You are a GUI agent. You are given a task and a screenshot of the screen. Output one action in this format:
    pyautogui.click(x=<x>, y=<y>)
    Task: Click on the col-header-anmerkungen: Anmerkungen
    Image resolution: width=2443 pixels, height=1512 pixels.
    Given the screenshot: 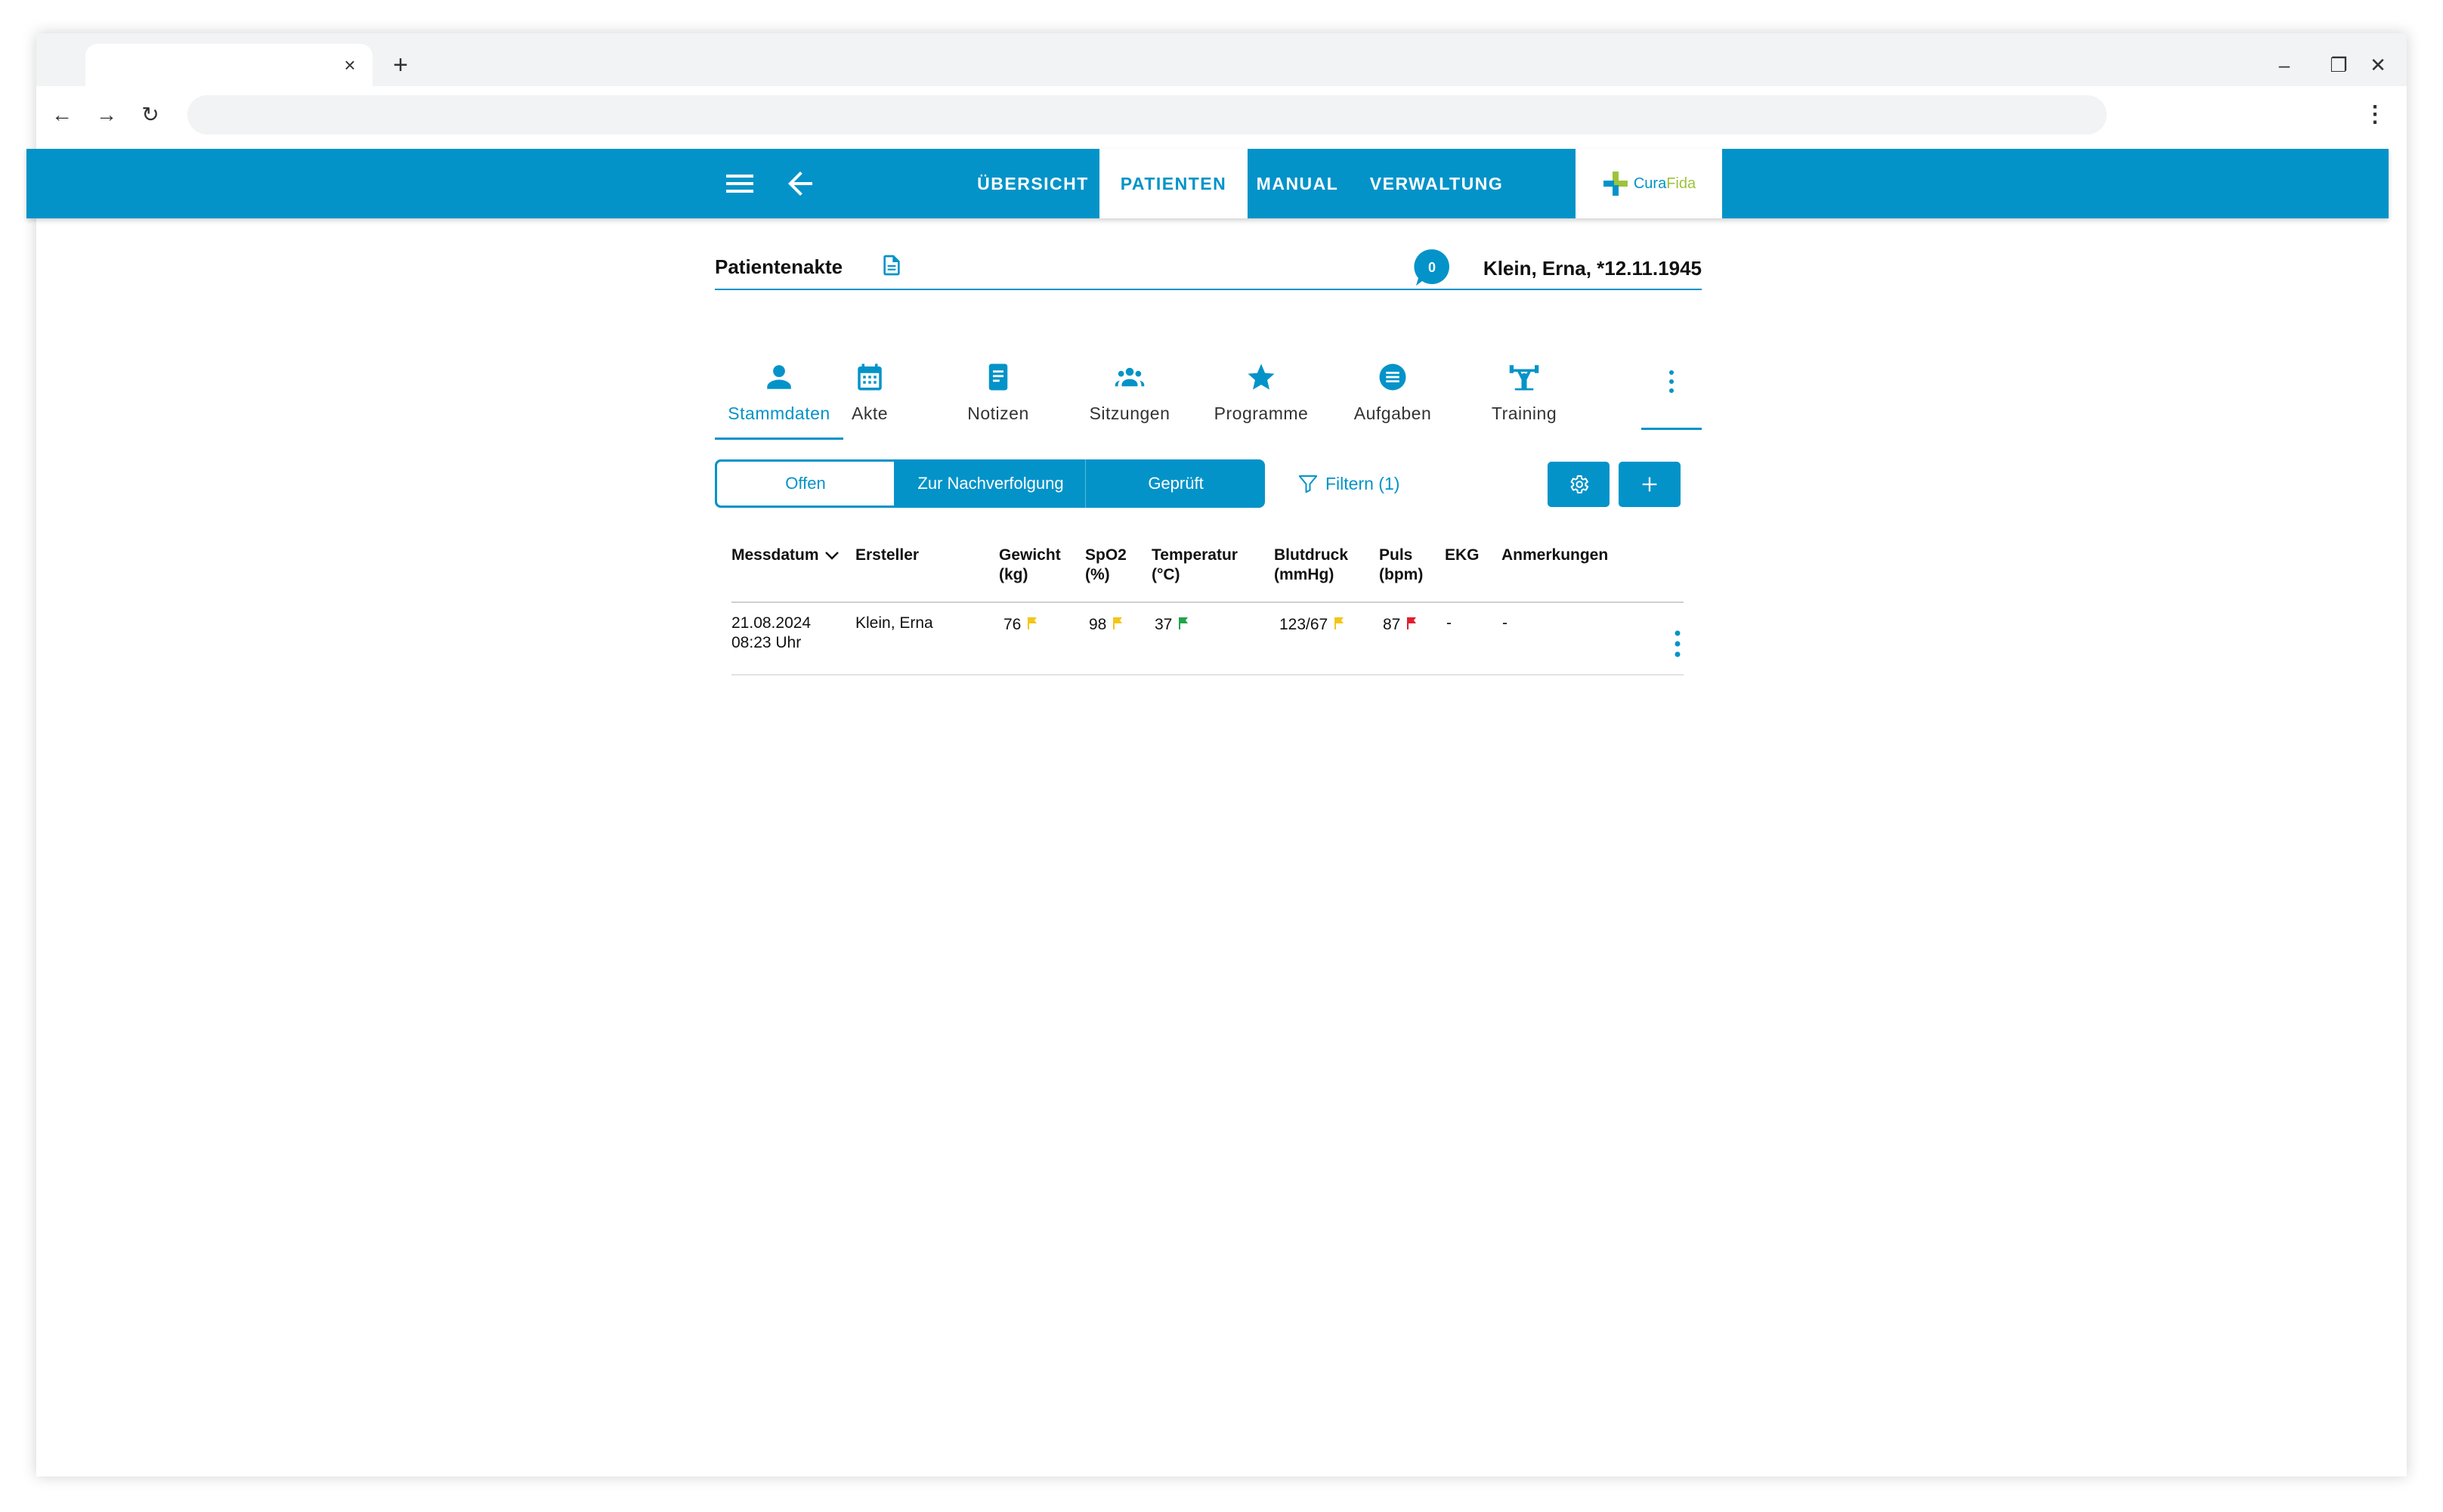 What is the action you would take?
    pyautogui.click(x=1555, y=555)
    